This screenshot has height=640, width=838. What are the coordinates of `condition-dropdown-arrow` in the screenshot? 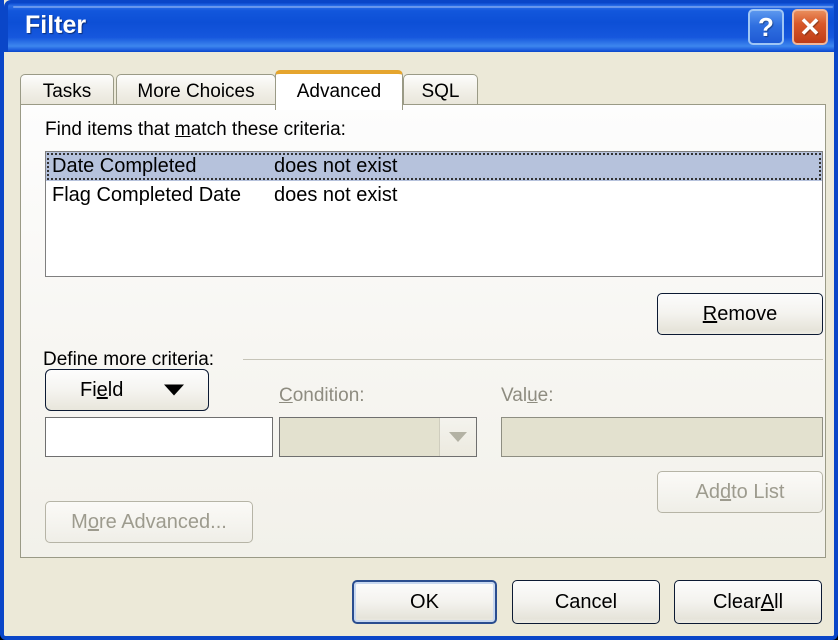 It's located at (457, 437).